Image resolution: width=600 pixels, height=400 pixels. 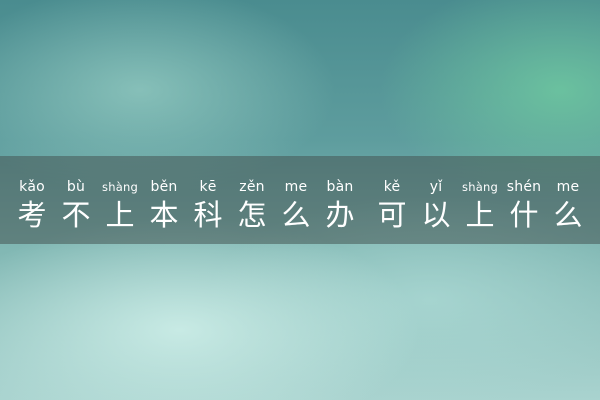 I want to click on syllable-shen: shén 什, so click(x=524, y=205).